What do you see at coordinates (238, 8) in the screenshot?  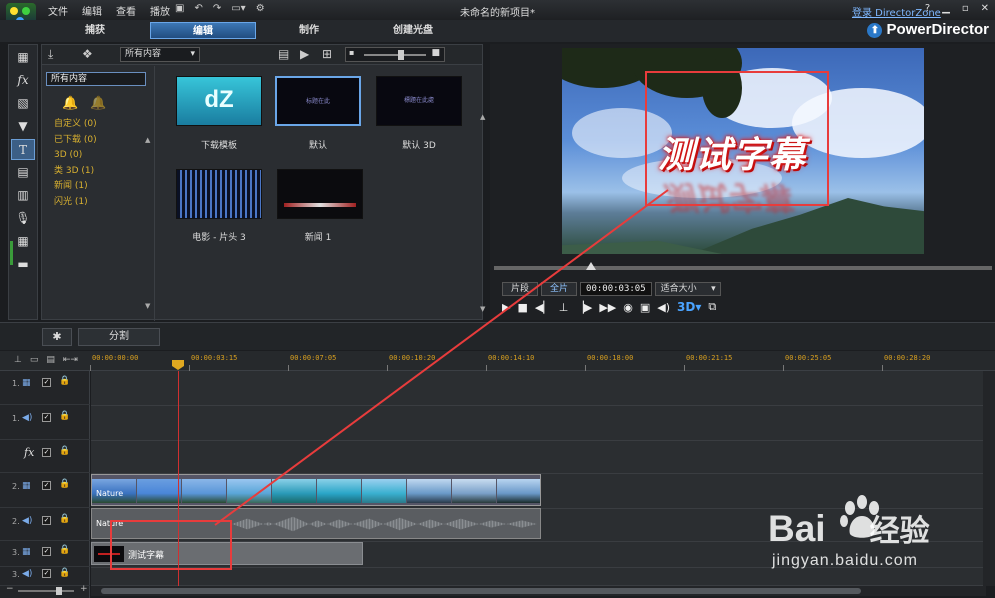 I see `display-icon: ▭▾` at bounding box center [238, 8].